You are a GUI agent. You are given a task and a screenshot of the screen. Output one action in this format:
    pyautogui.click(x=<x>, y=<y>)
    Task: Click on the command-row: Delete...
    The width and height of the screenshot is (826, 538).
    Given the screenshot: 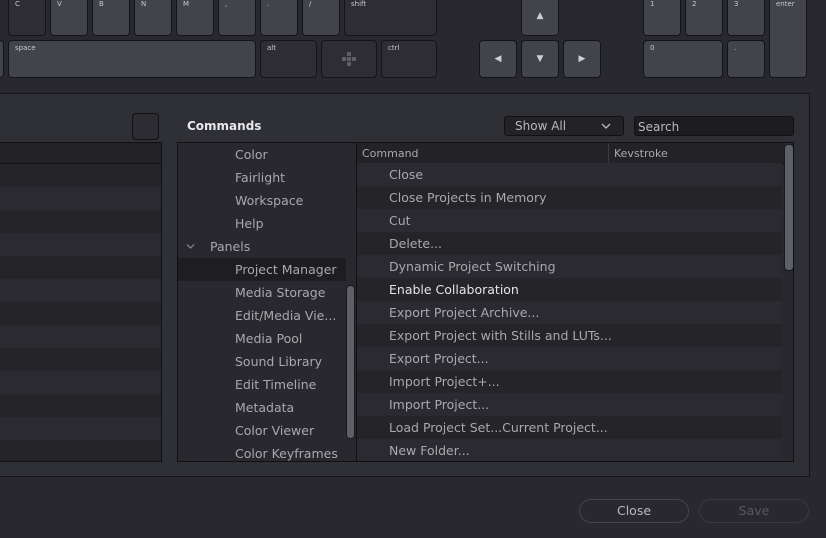 What is the action you would take?
    pyautogui.click(x=569, y=243)
    